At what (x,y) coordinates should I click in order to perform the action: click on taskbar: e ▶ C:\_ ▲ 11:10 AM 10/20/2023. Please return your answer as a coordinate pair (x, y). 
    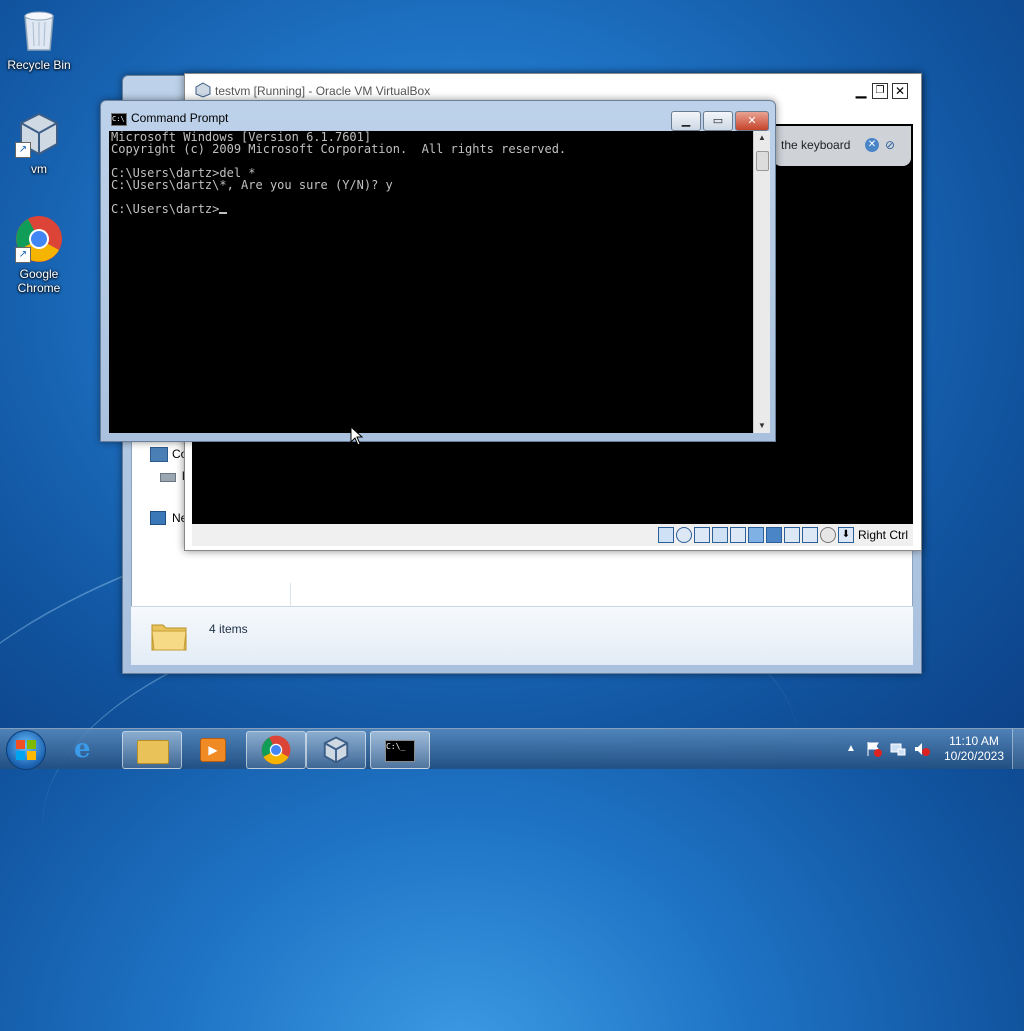
    Looking at the image, I should click on (512, 749).